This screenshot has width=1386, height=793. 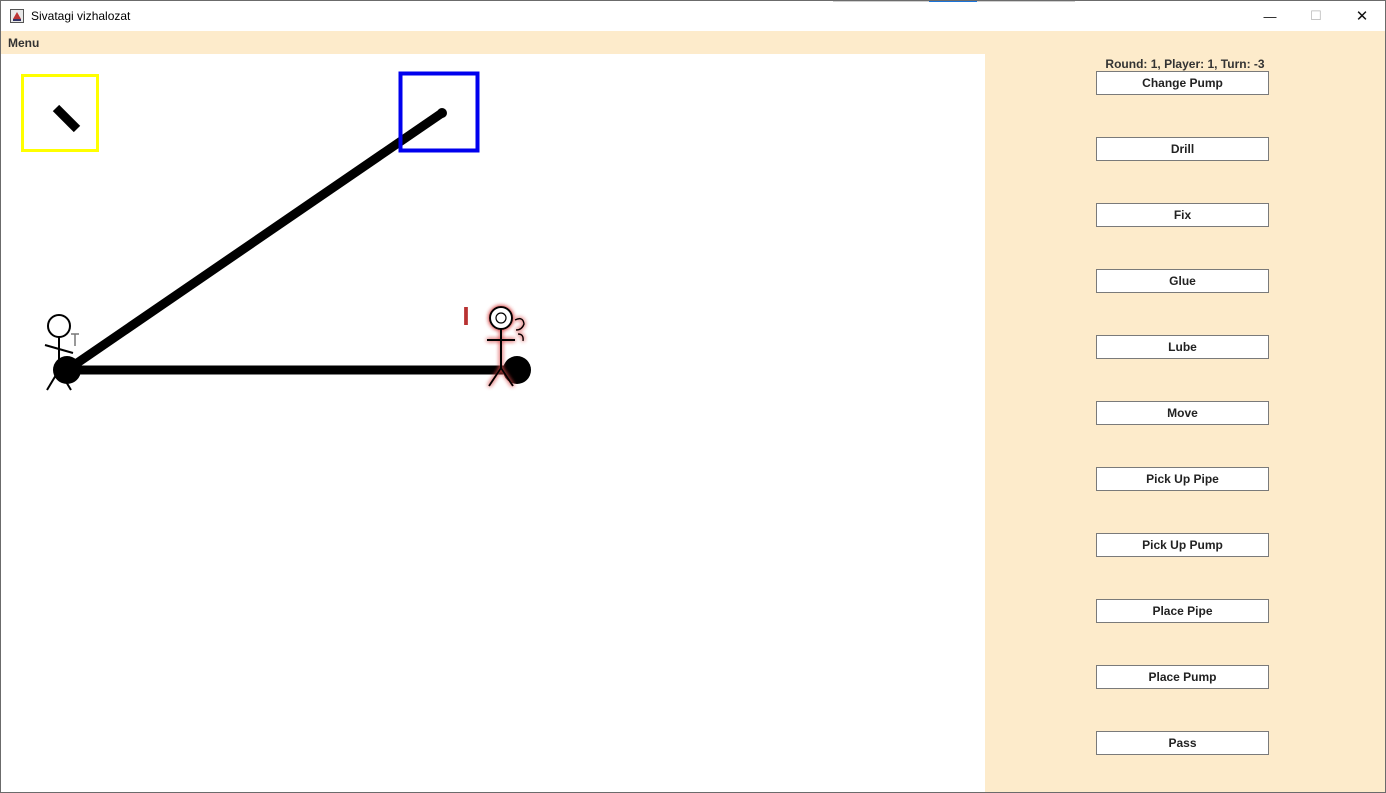 I want to click on place-pump-button: Place Pump, so click(x=1182, y=677).